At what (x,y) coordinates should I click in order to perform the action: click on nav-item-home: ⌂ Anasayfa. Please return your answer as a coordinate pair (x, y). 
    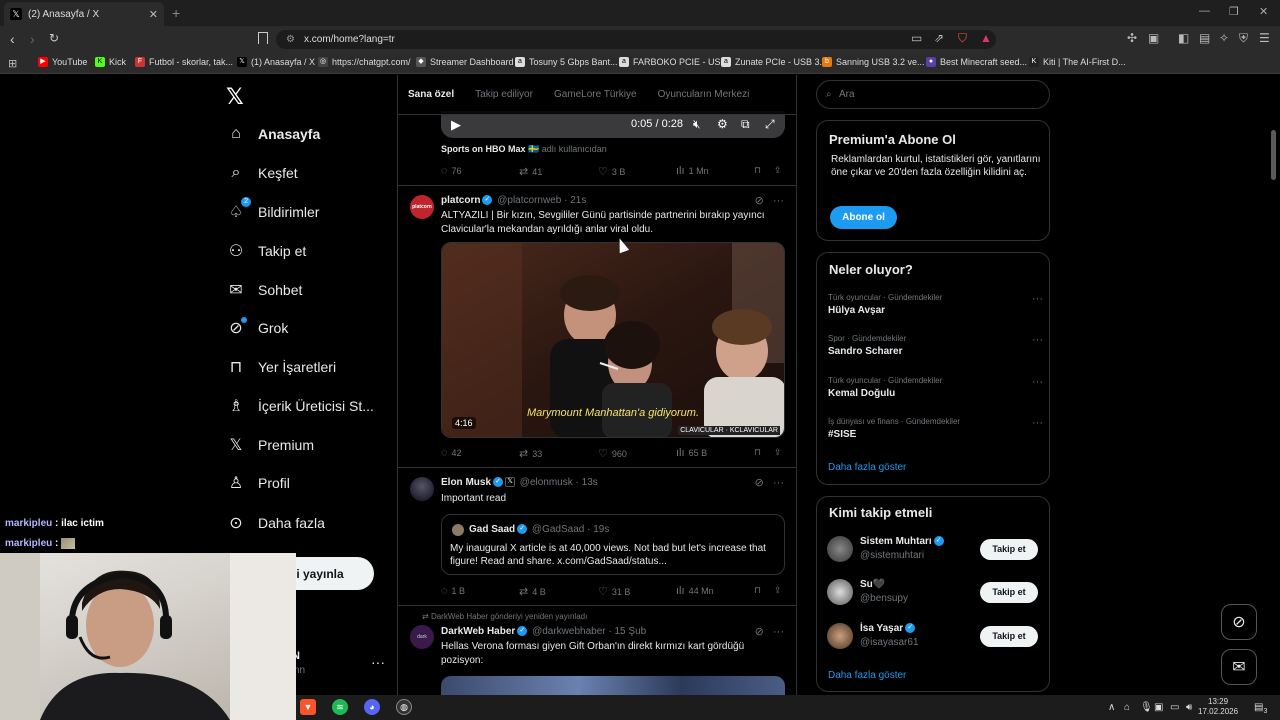
    Looking at the image, I should click on (273, 134).